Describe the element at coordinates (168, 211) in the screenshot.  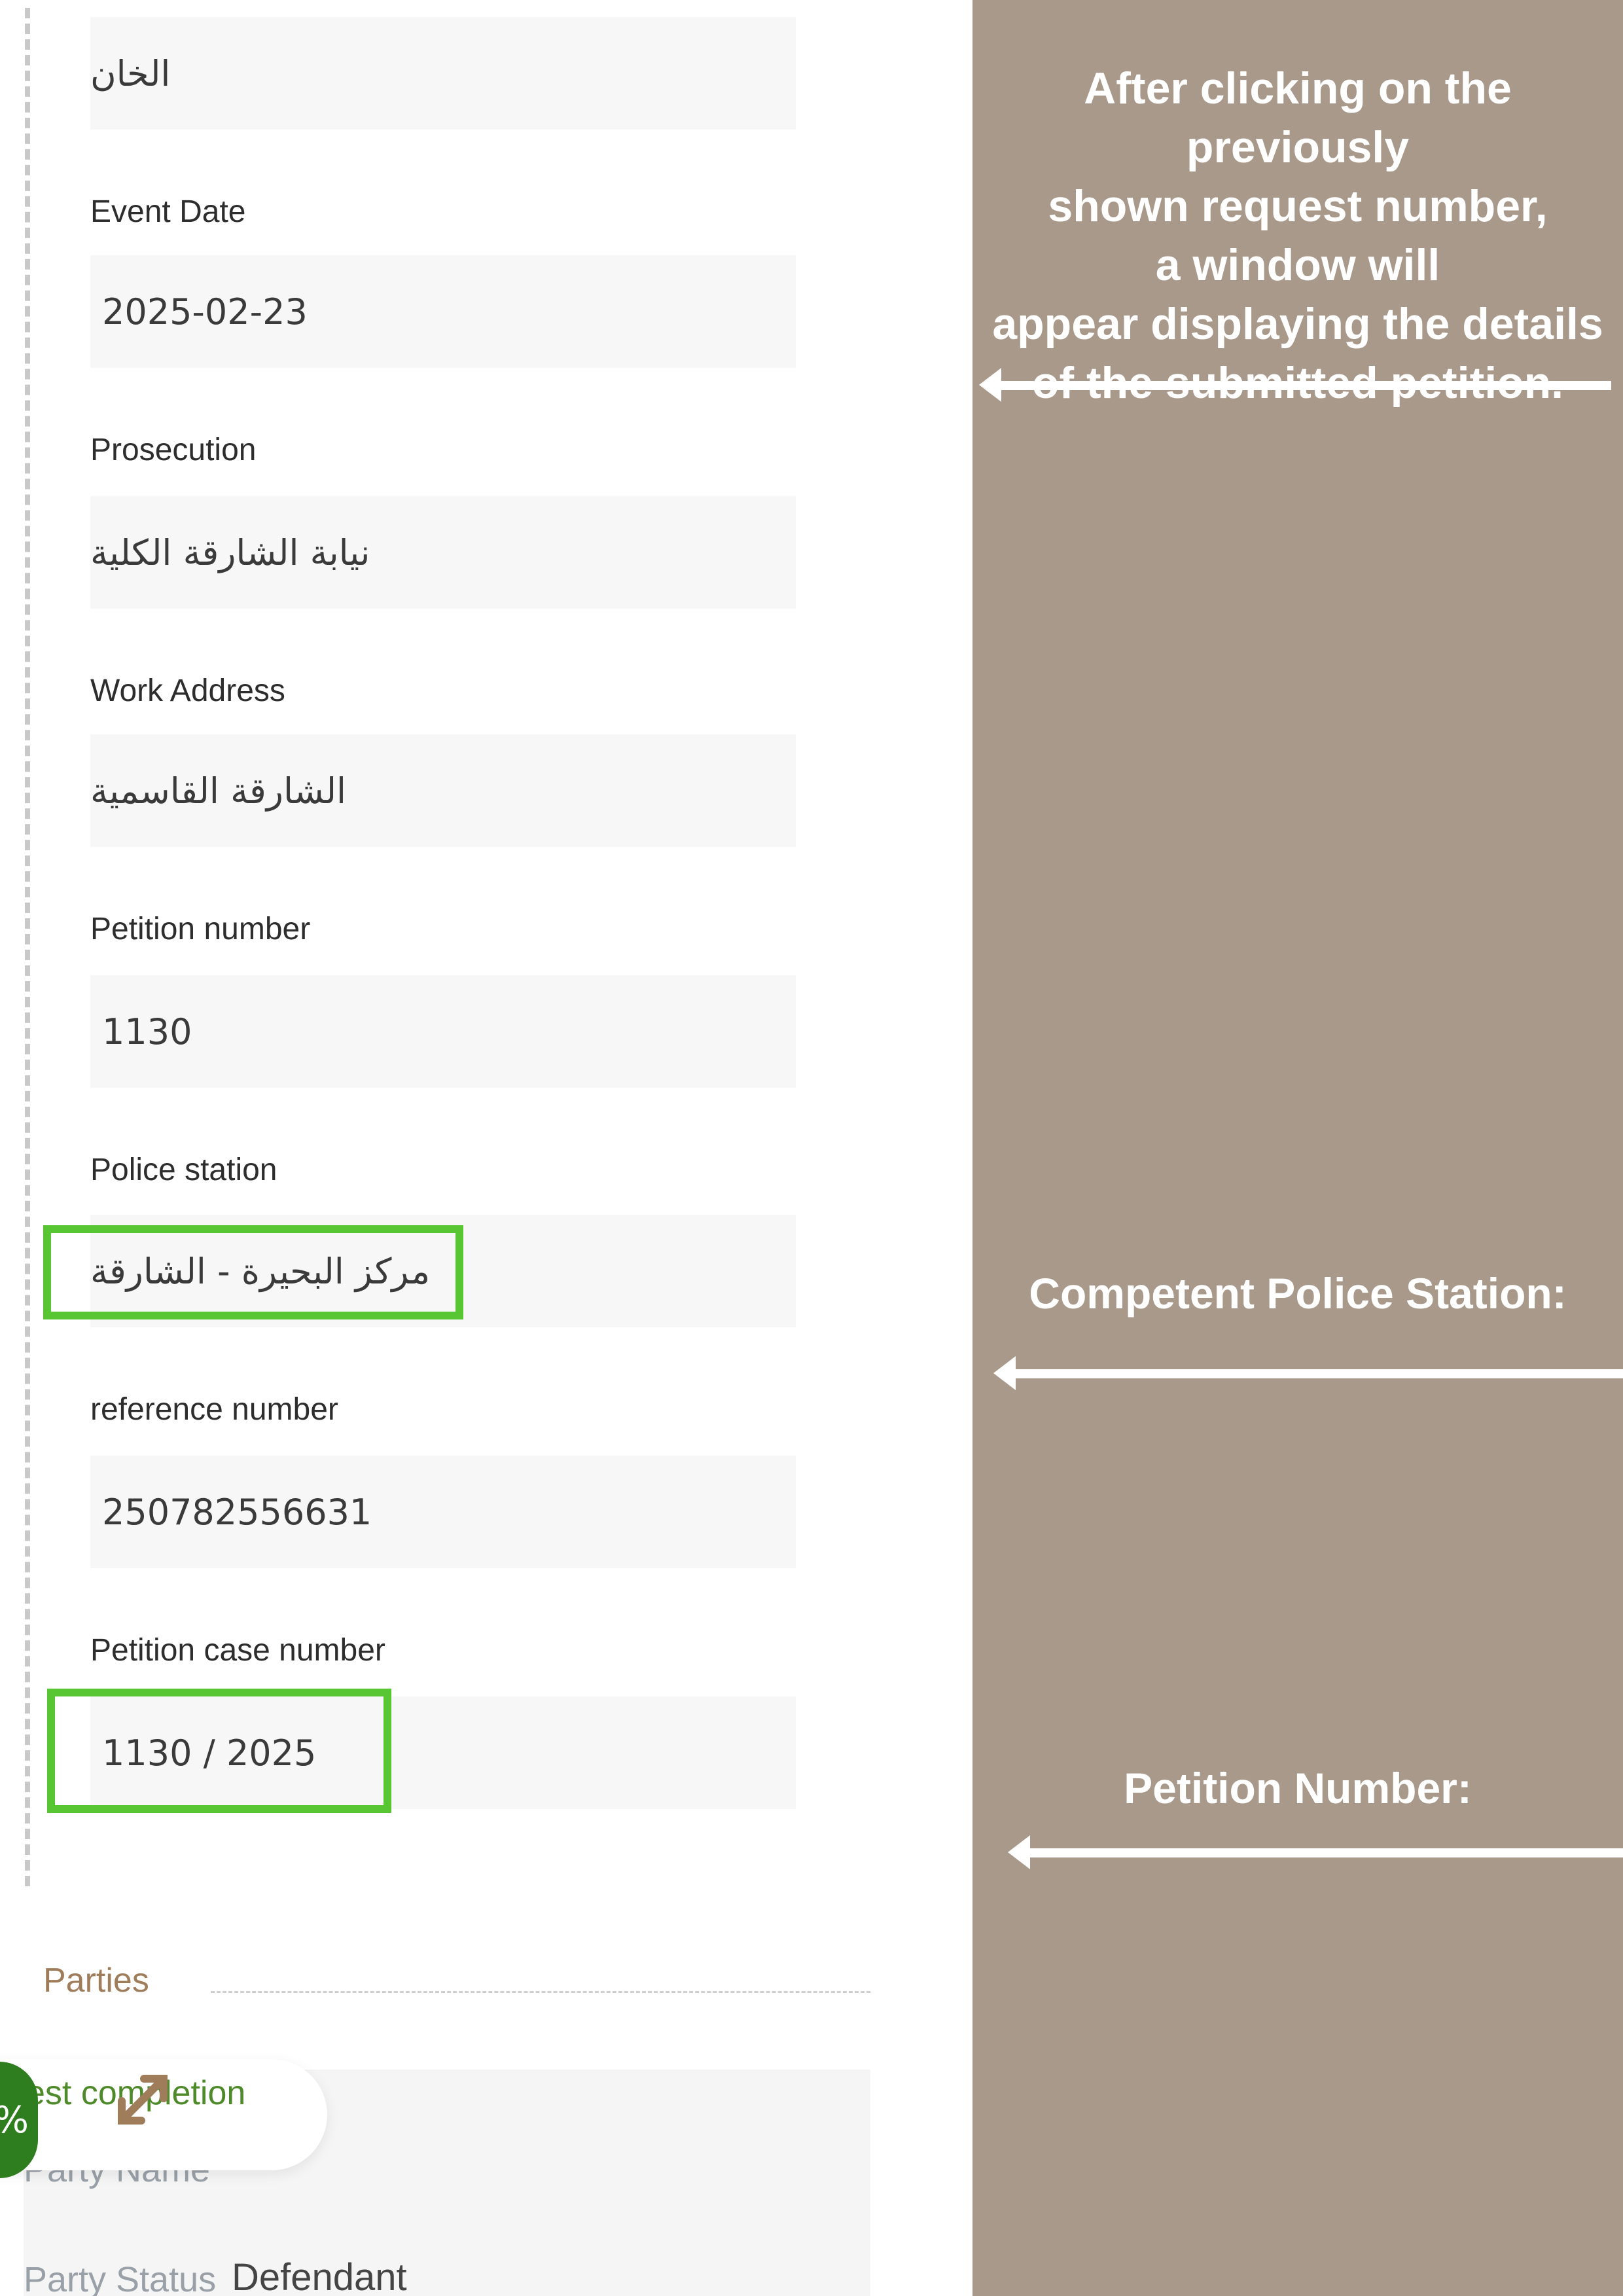
I see `event-date-label: Event Date` at that location.